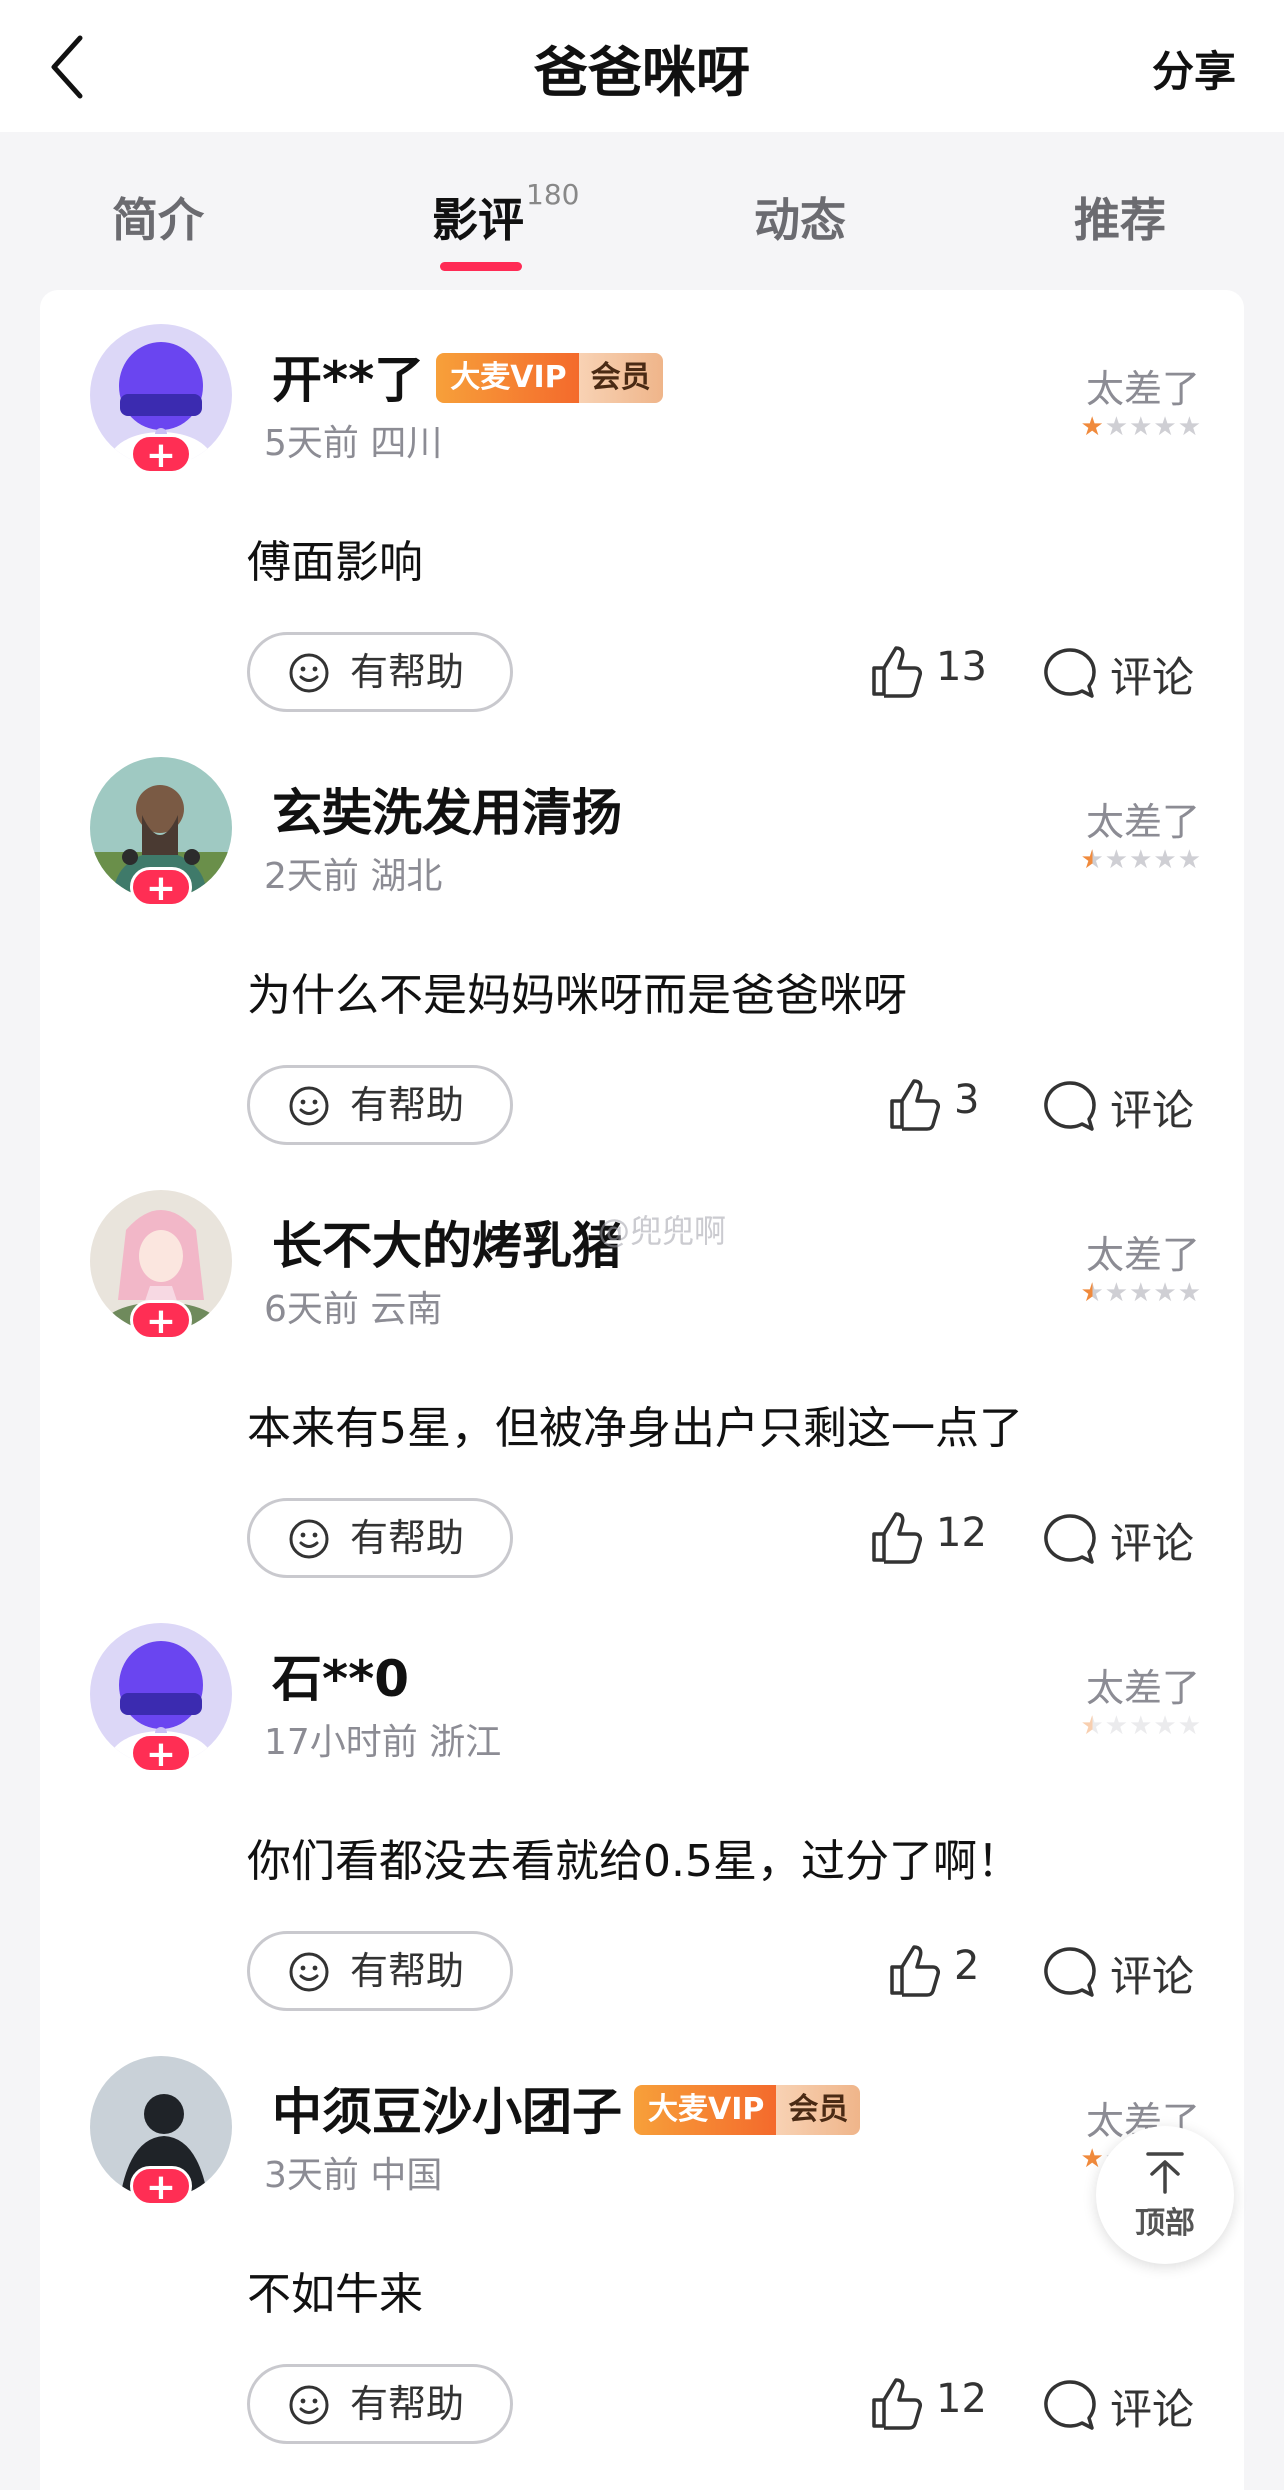 This screenshot has height=2490, width=1284. I want to click on review-content: 傅面影响, so click(335, 558).